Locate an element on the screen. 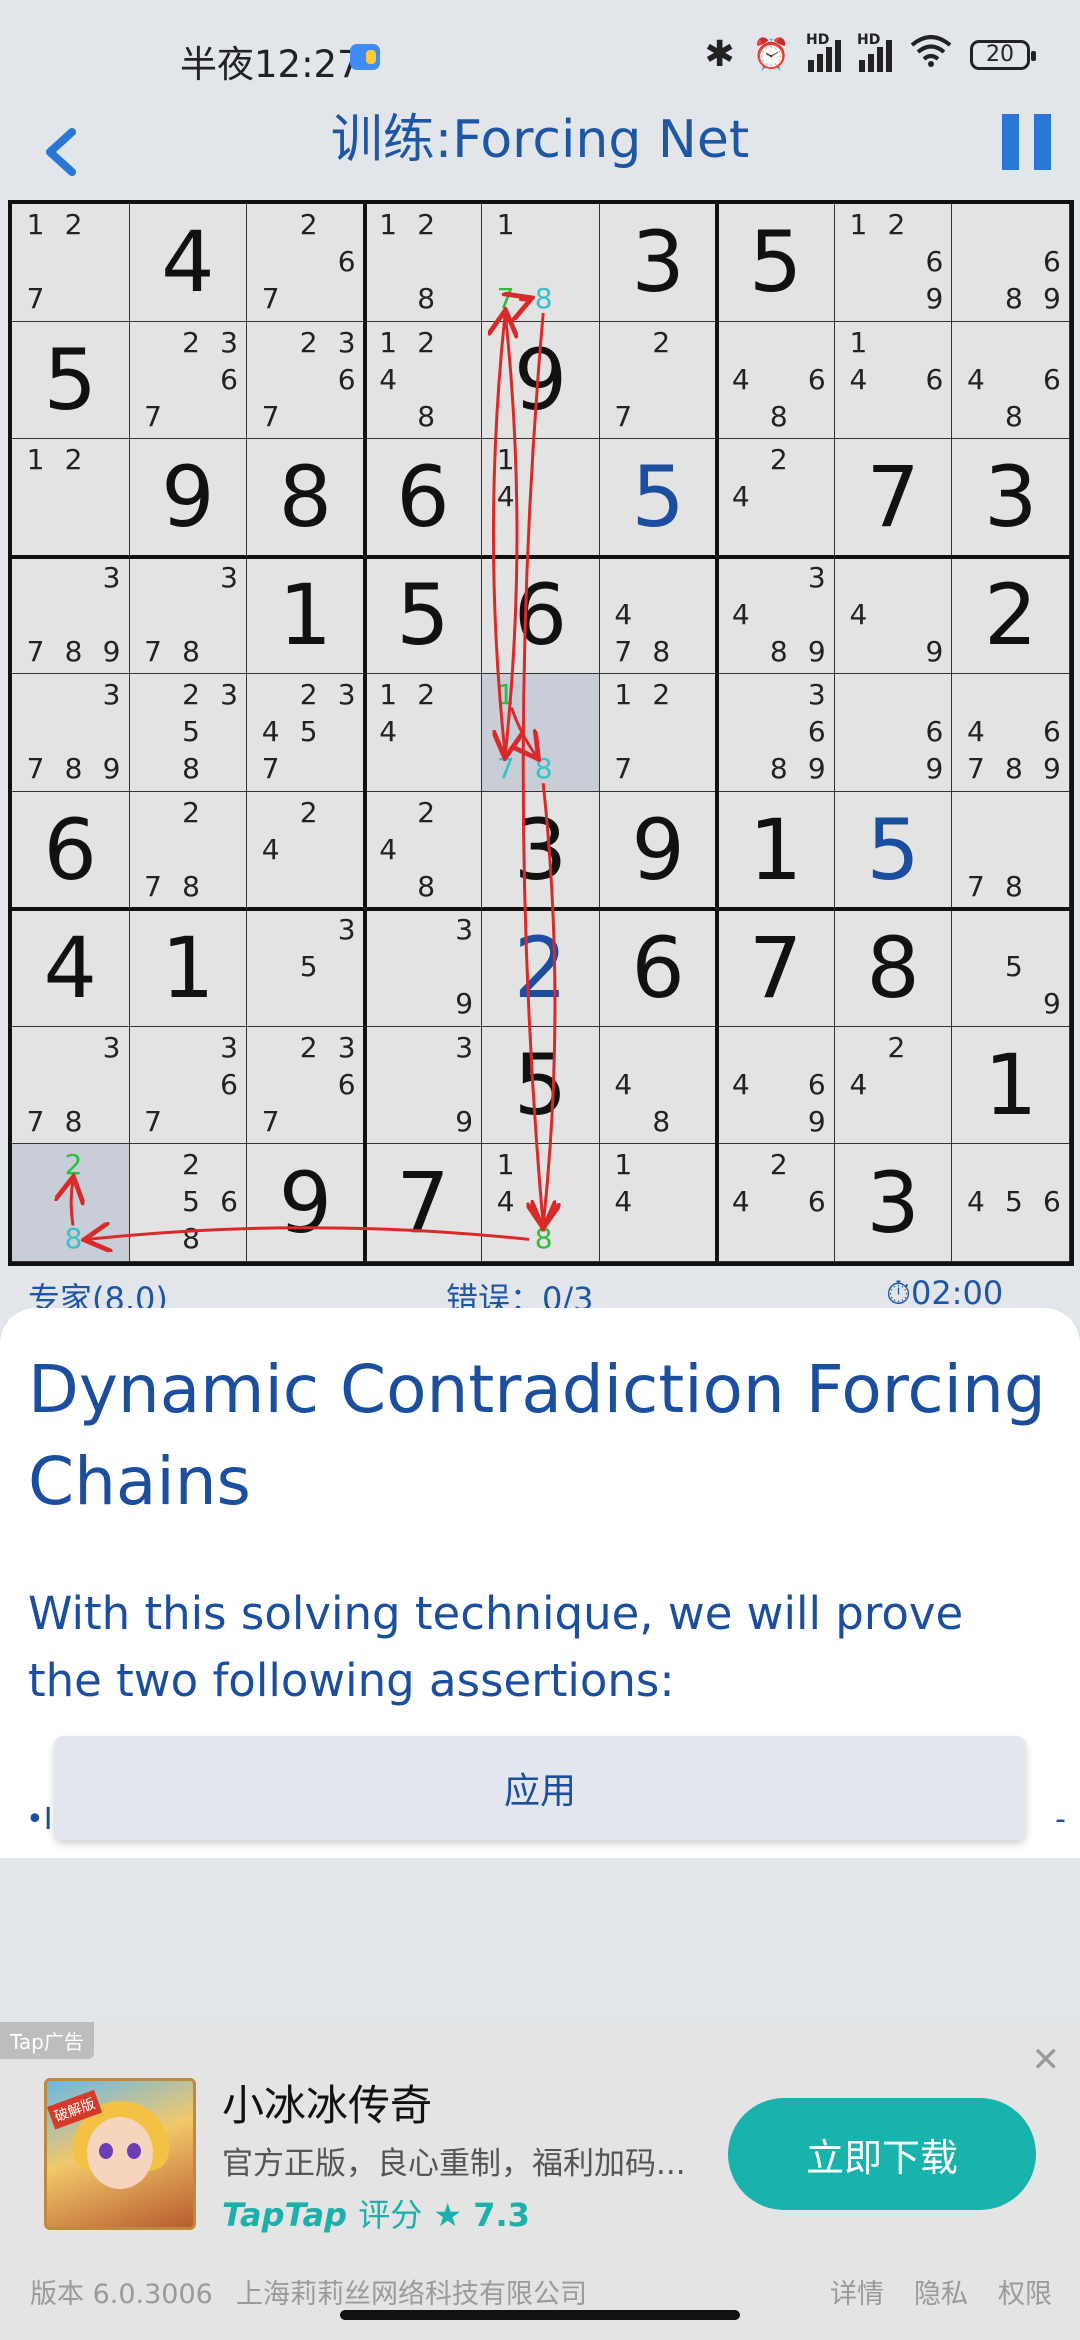 Image resolution: width=1080 pixels, height=2340 pixels. candidate-1: 1 is located at coordinates (35, 460).